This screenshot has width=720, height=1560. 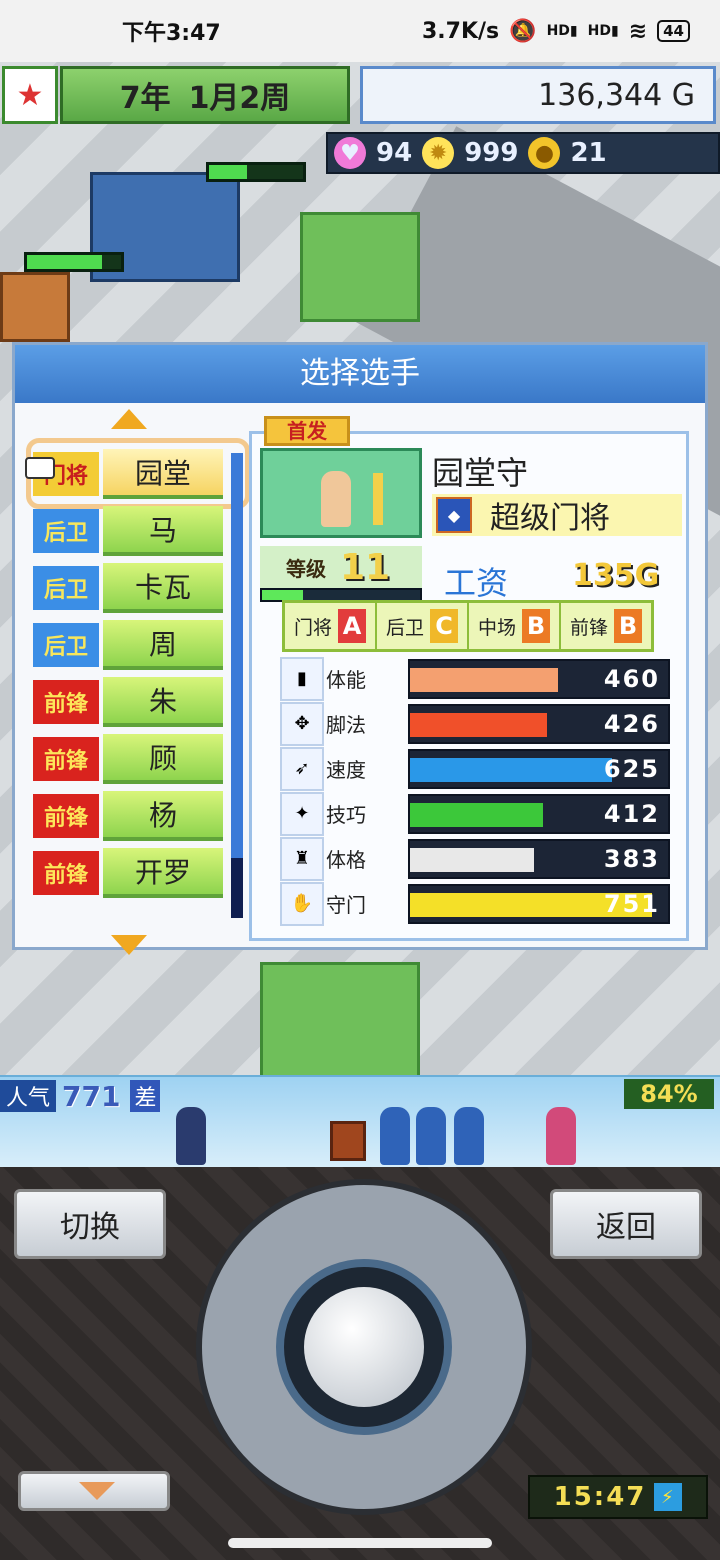 What do you see at coordinates (626, 1224) in the screenshot?
I see `back-button: 返回` at bounding box center [626, 1224].